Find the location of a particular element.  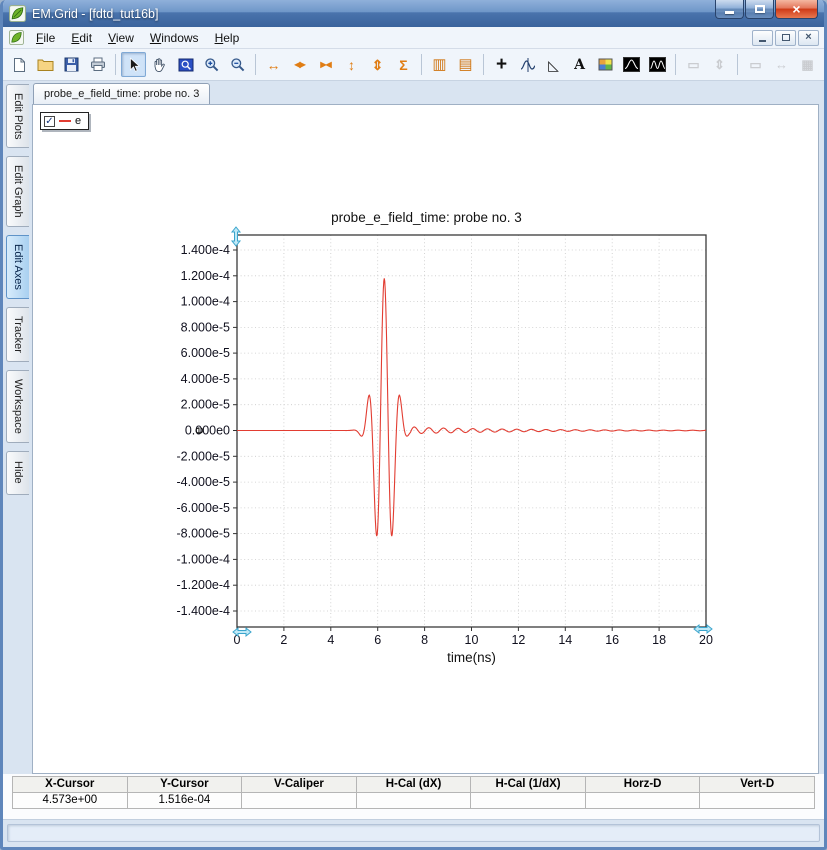

svg-text: 12 is located at coordinates (518, 640).